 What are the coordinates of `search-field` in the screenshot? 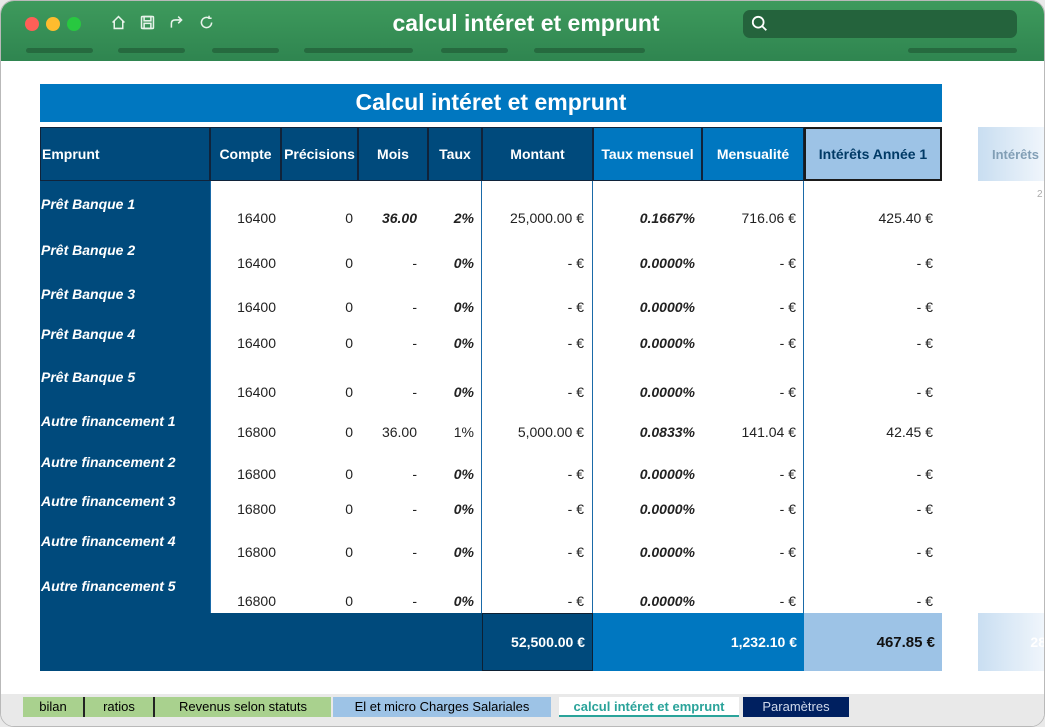 It's located at (880, 24).